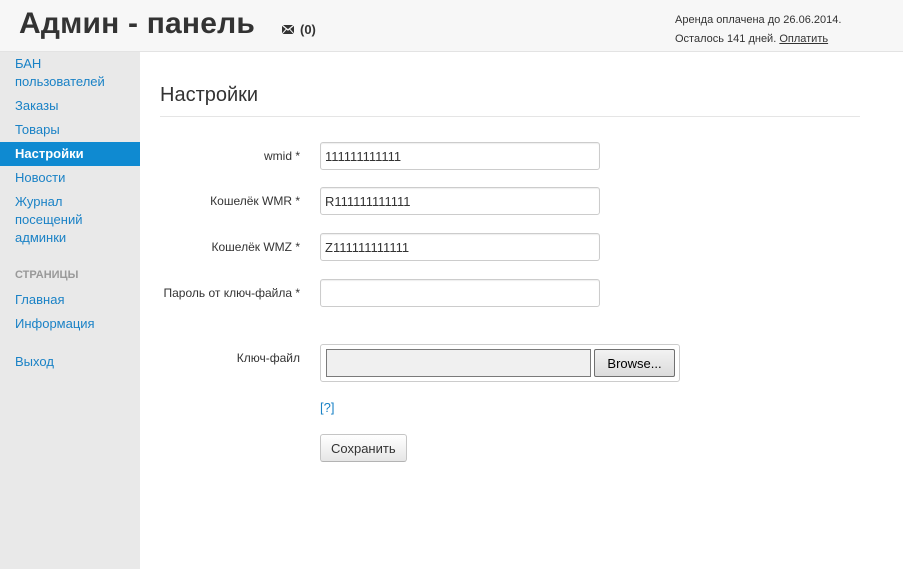 Image resolution: width=903 pixels, height=569 pixels. Describe the element at coordinates (70, 154) in the screenshot. I see `sidebar-item-settings: Настройки` at that location.